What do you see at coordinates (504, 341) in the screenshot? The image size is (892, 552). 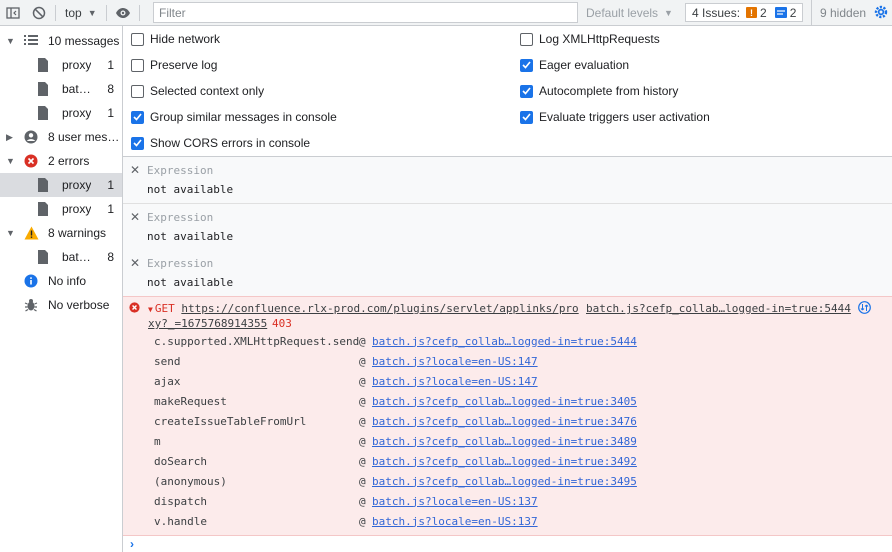 I see `stack-source-link: batch.js?cefp_collab…logged-in=true:5444` at bounding box center [504, 341].